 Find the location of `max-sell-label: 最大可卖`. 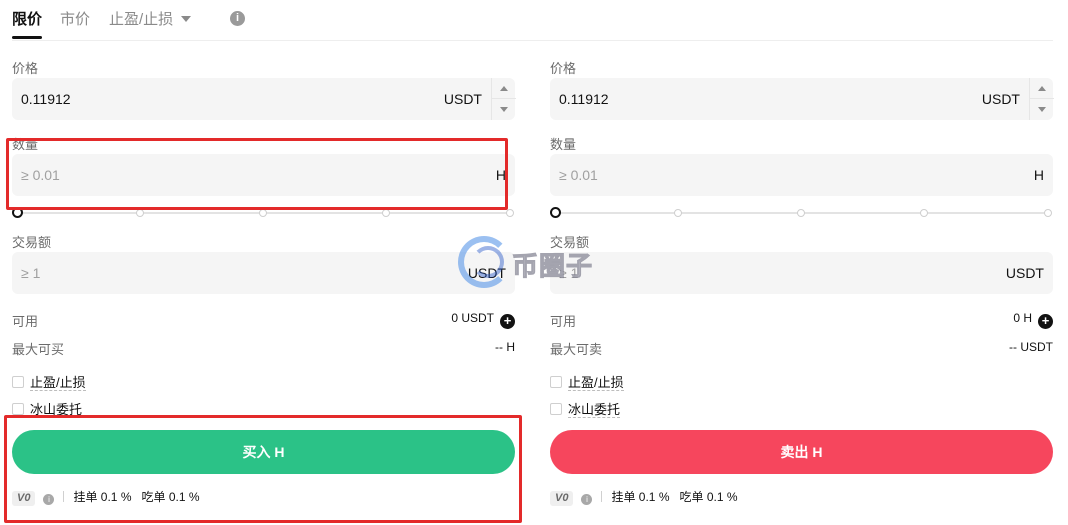

max-sell-label: 最大可卖 is located at coordinates (576, 349).